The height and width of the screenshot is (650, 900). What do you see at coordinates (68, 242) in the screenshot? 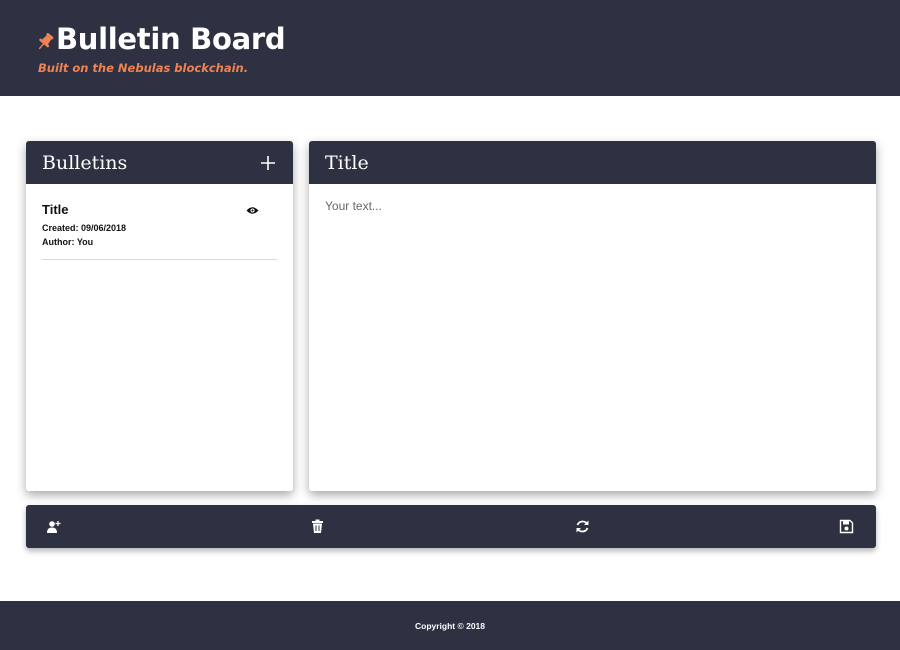
I see `bulletin-author: Author: You` at bounding box center [68, 242].